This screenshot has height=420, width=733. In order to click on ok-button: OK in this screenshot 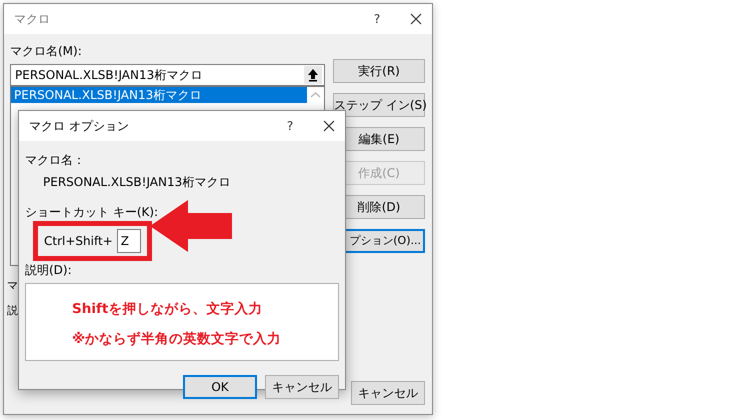, I will do `click(220, 387)`.